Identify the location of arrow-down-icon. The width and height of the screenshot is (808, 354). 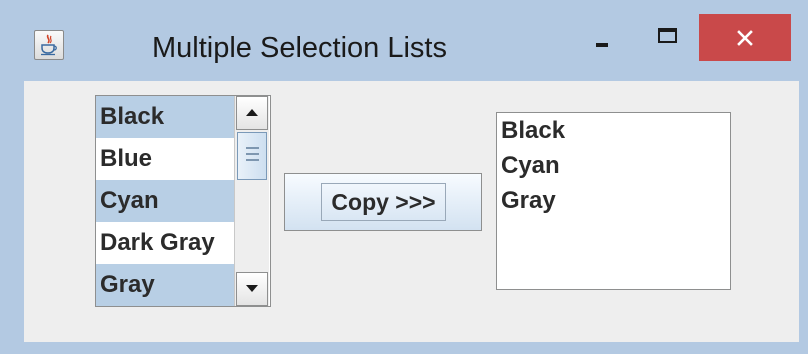
(252, 288).